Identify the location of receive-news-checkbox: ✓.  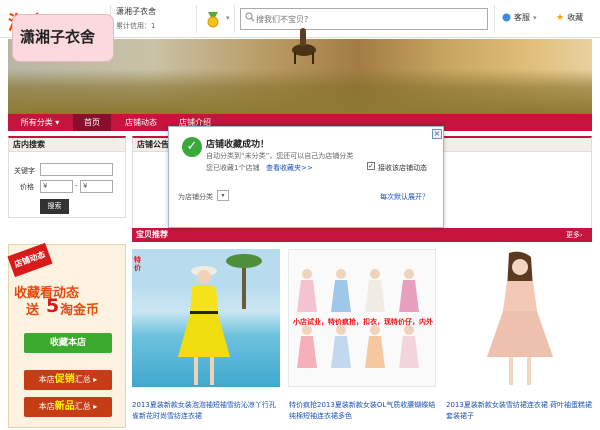
(371, 166).